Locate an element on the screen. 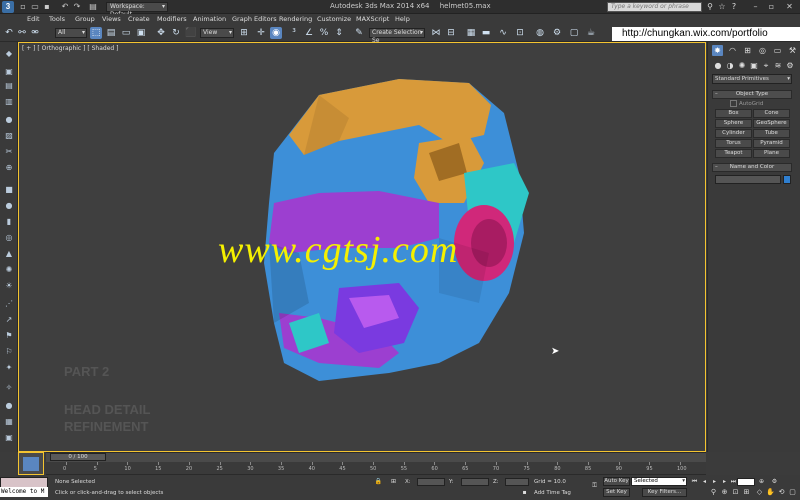 The width and height of the screenshot is (800, 500). select-object-icon: ⬚ is located at coordinates (96, 33).